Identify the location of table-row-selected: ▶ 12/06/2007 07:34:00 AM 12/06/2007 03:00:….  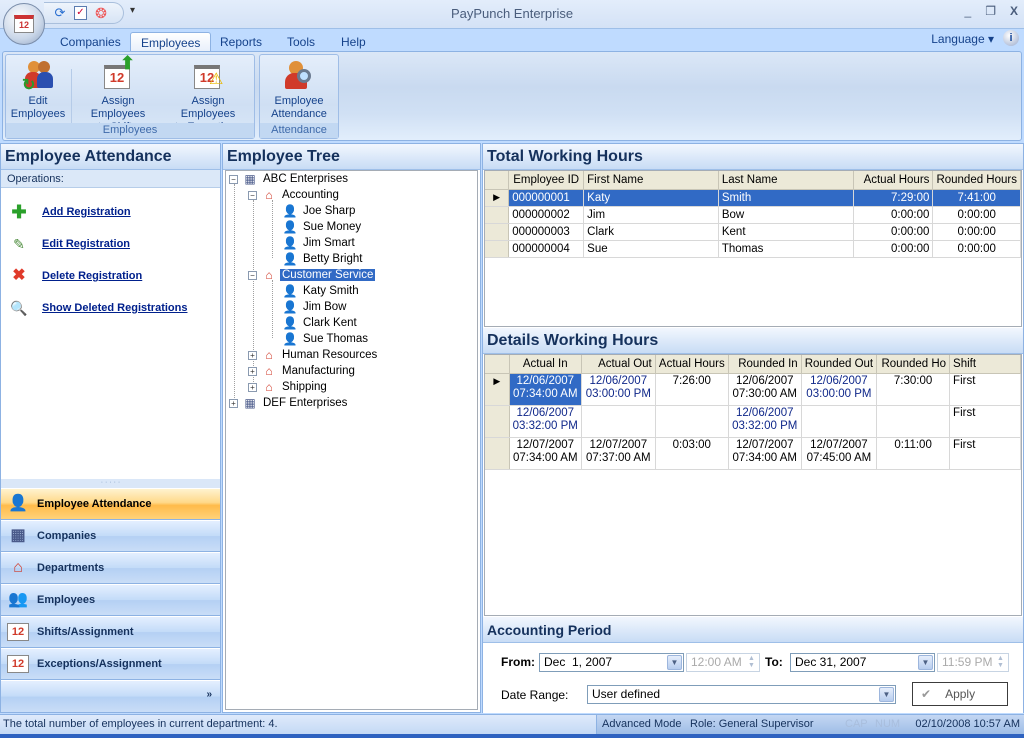
(753, 389).